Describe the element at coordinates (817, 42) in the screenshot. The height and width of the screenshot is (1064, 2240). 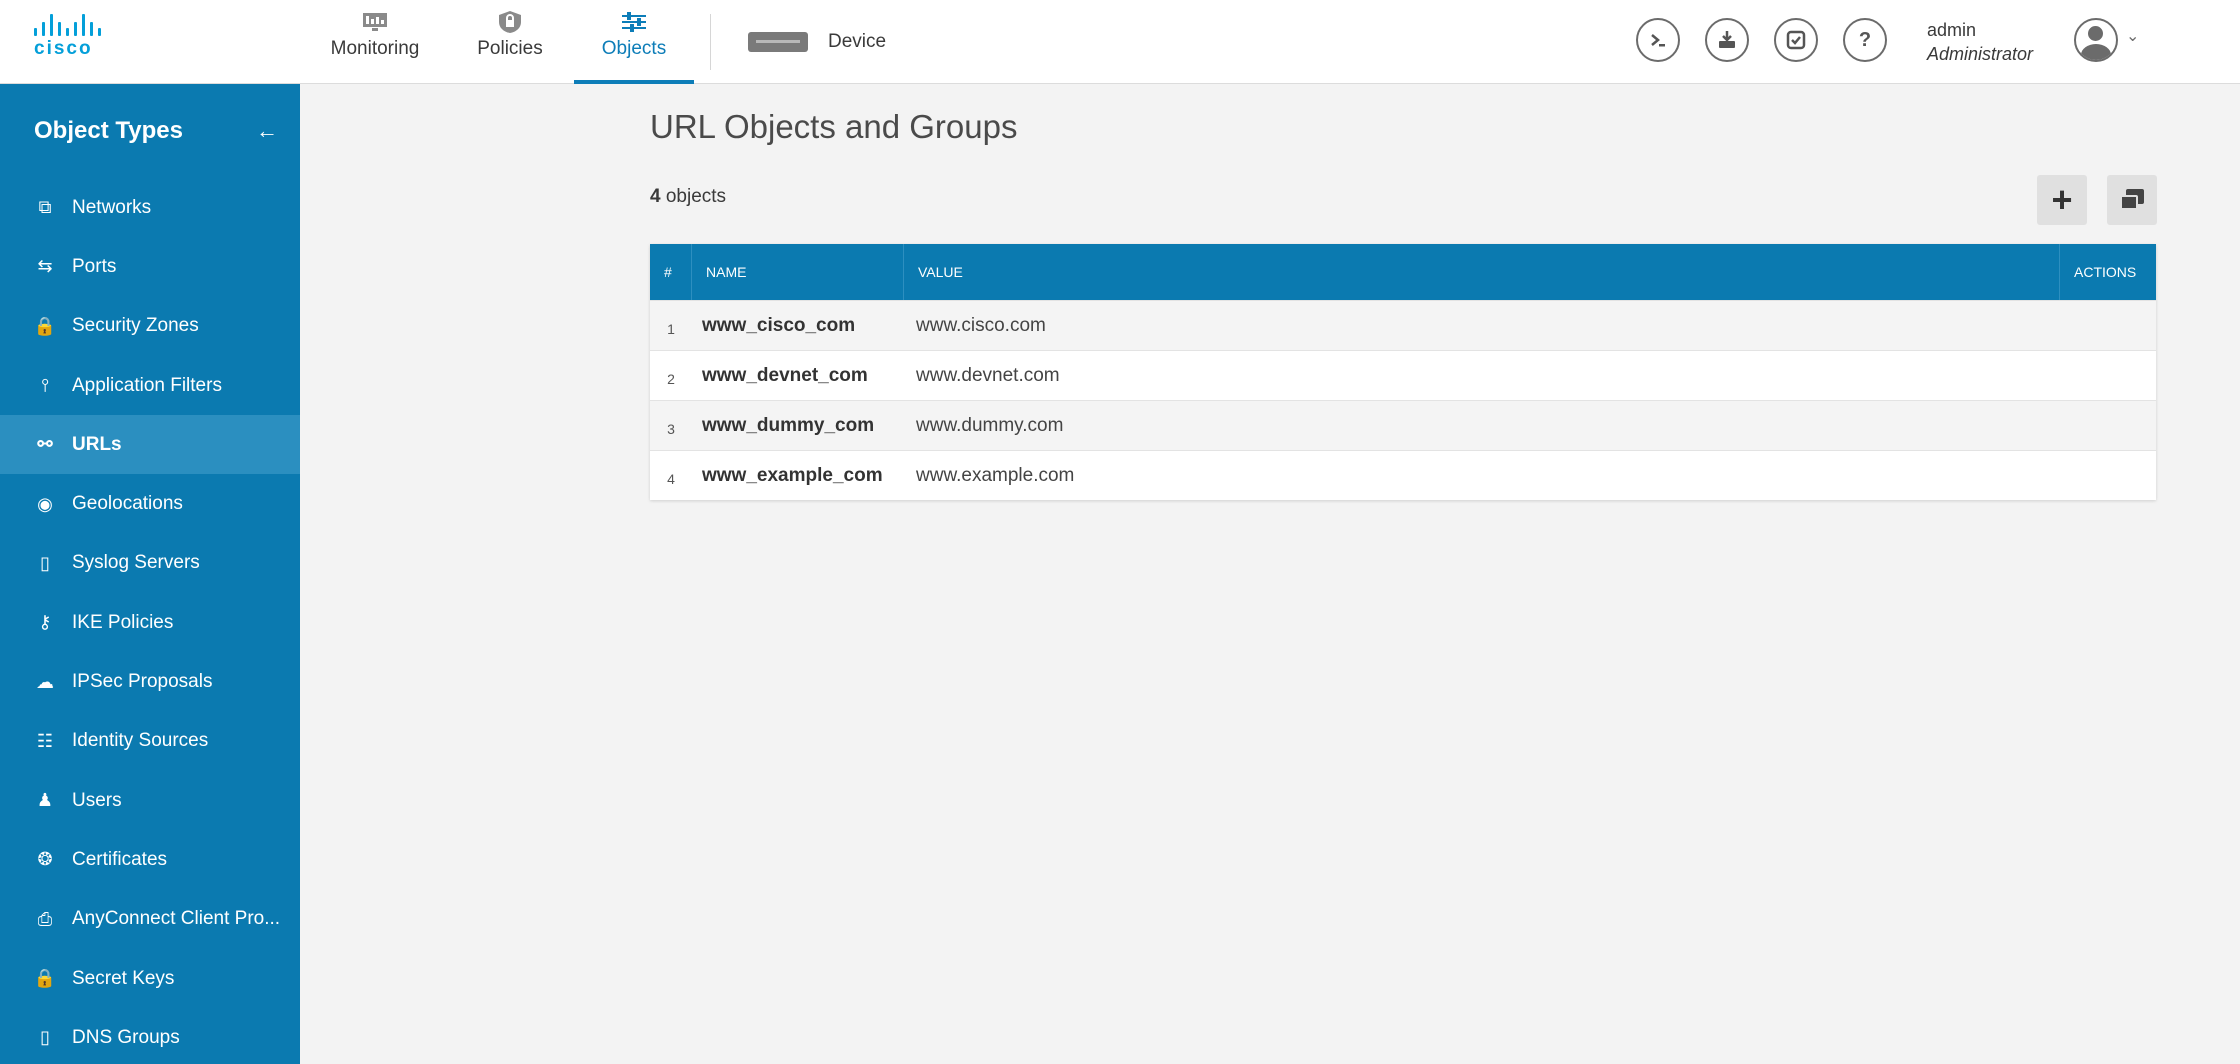
I see `device-nav: Device` at that location.